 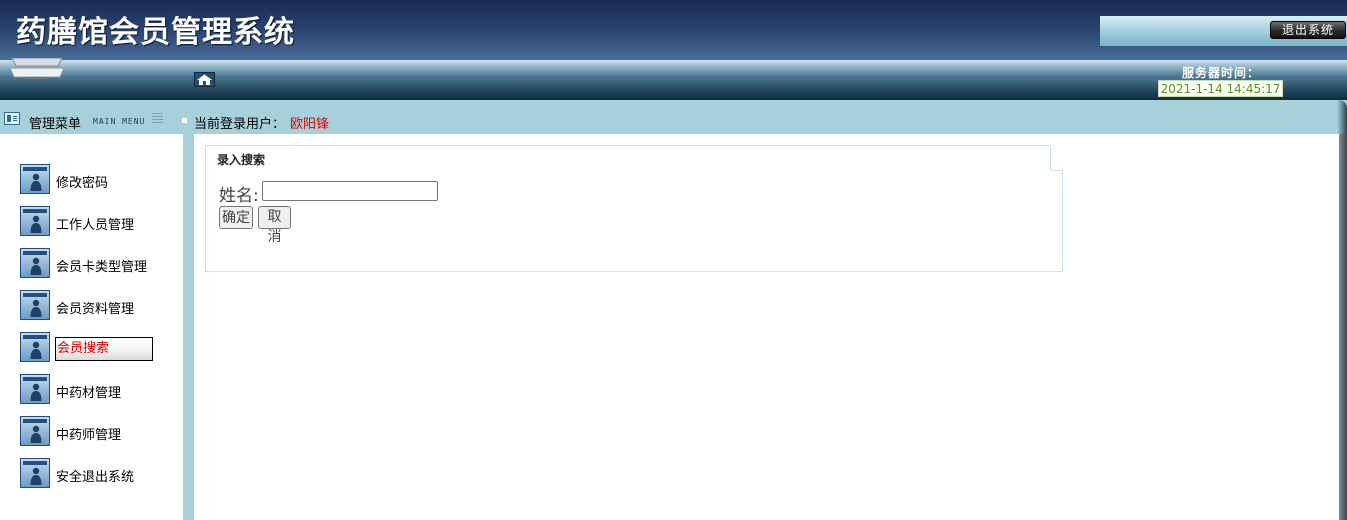 I want to click on monitor-icon, so click(x=37, y=68).